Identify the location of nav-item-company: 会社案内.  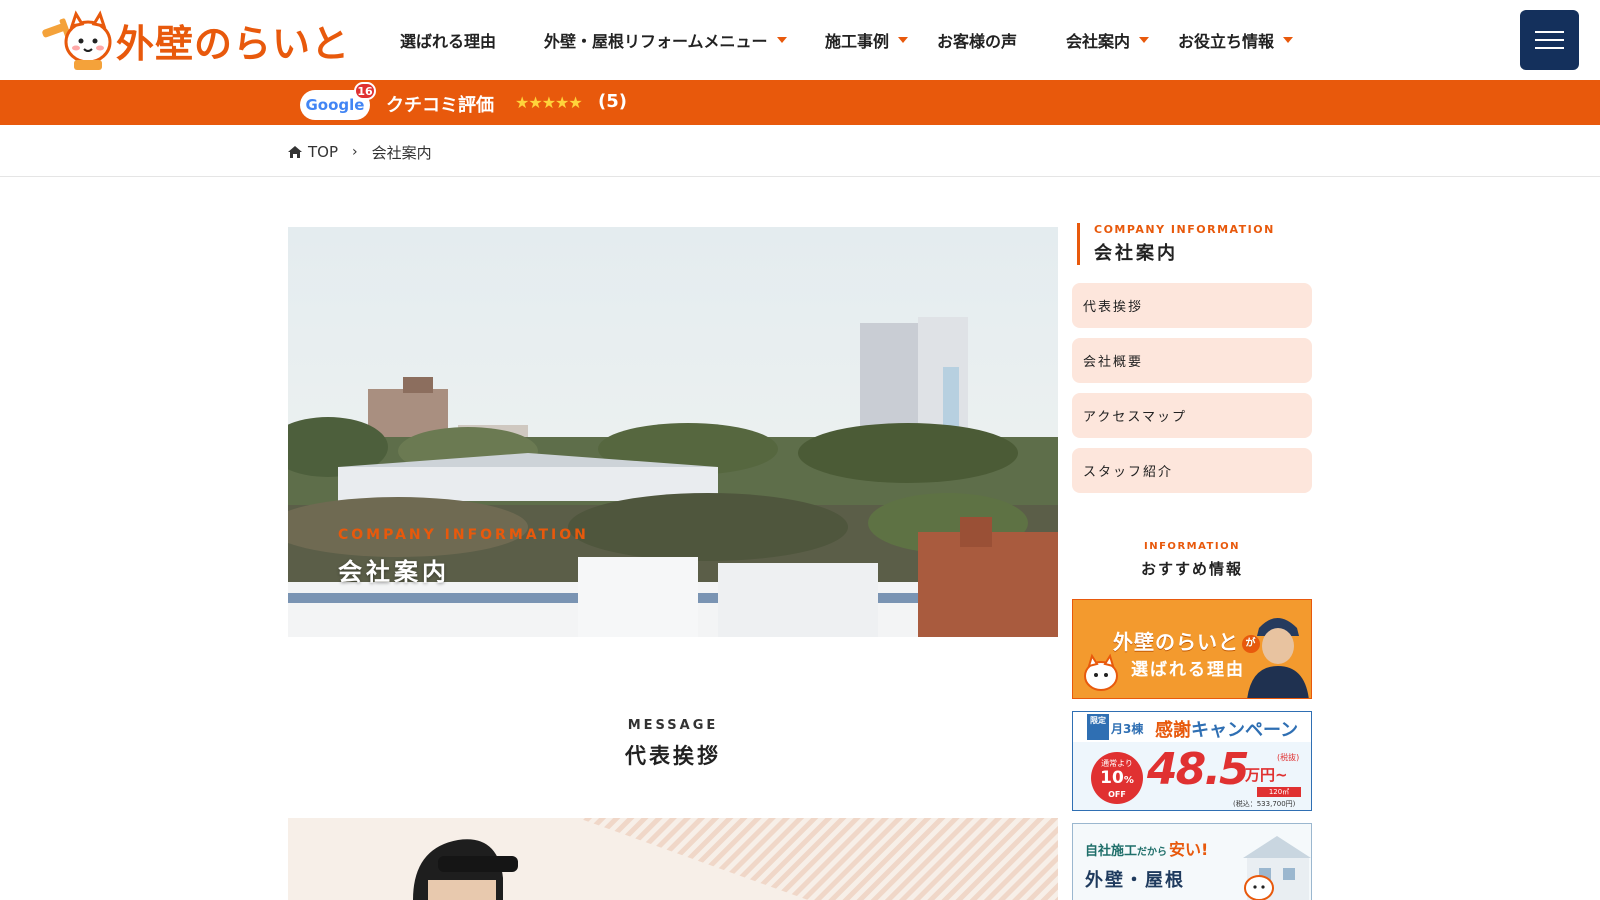
(1122, 40).